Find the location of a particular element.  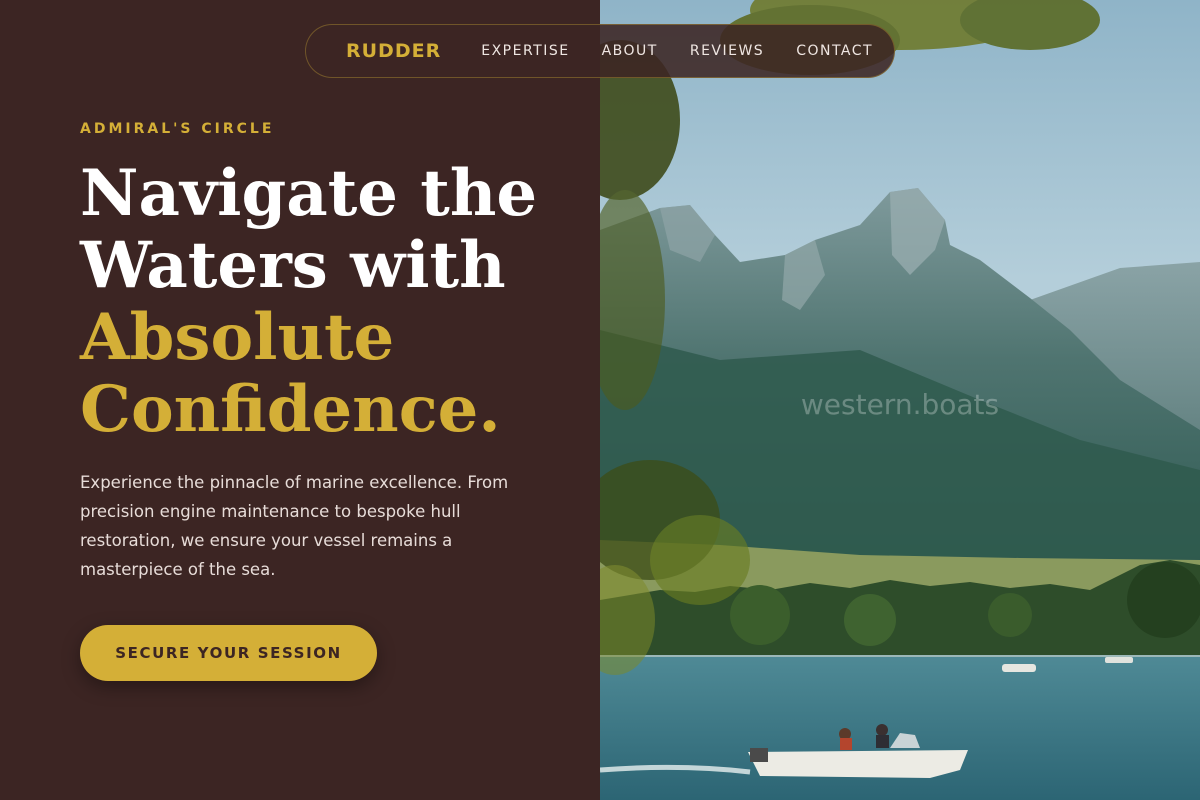

brand-logo: RUDDER is located at coordinates (393, 51).